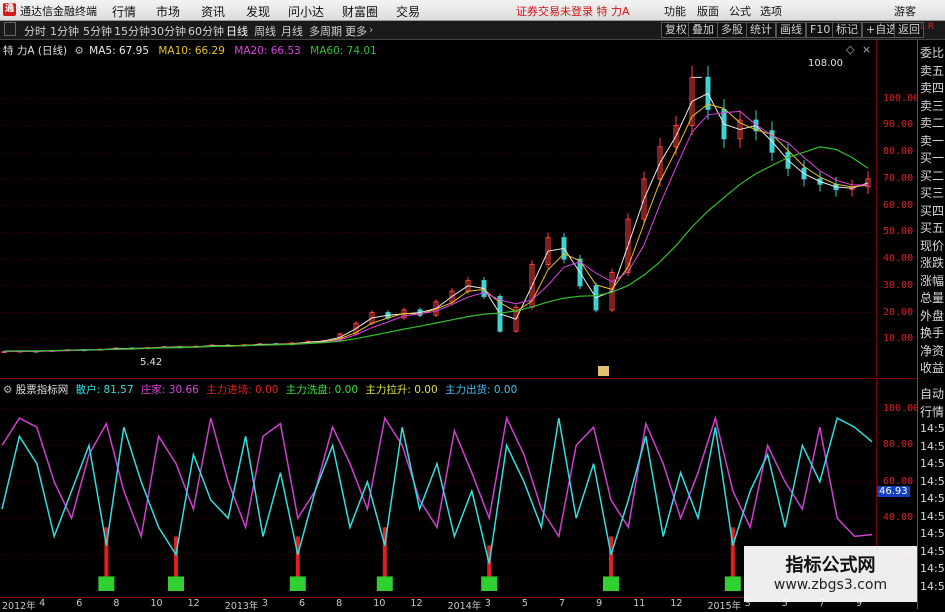 This screenshot has height=612, width=945. Describe the element at coordinates (119, 51) in the screenshot. I see `ma5-label: MA5: 67.95` at that location.